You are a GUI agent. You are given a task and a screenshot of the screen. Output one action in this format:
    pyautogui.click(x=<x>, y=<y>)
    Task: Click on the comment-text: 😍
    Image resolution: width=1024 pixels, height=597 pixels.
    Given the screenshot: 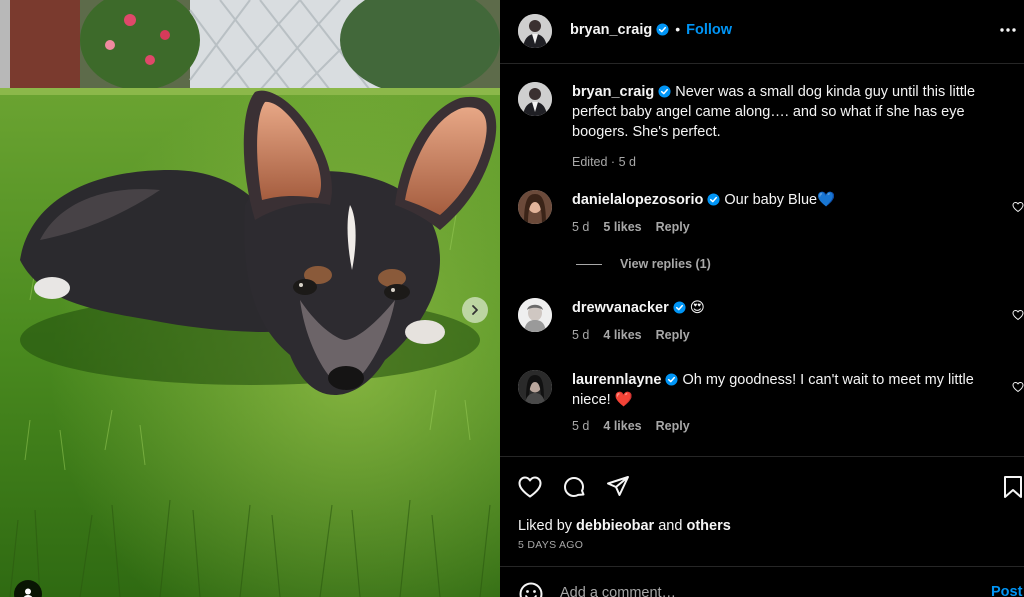 What is the action you would take?
    pyautogui.click(x=697, y=308)
    